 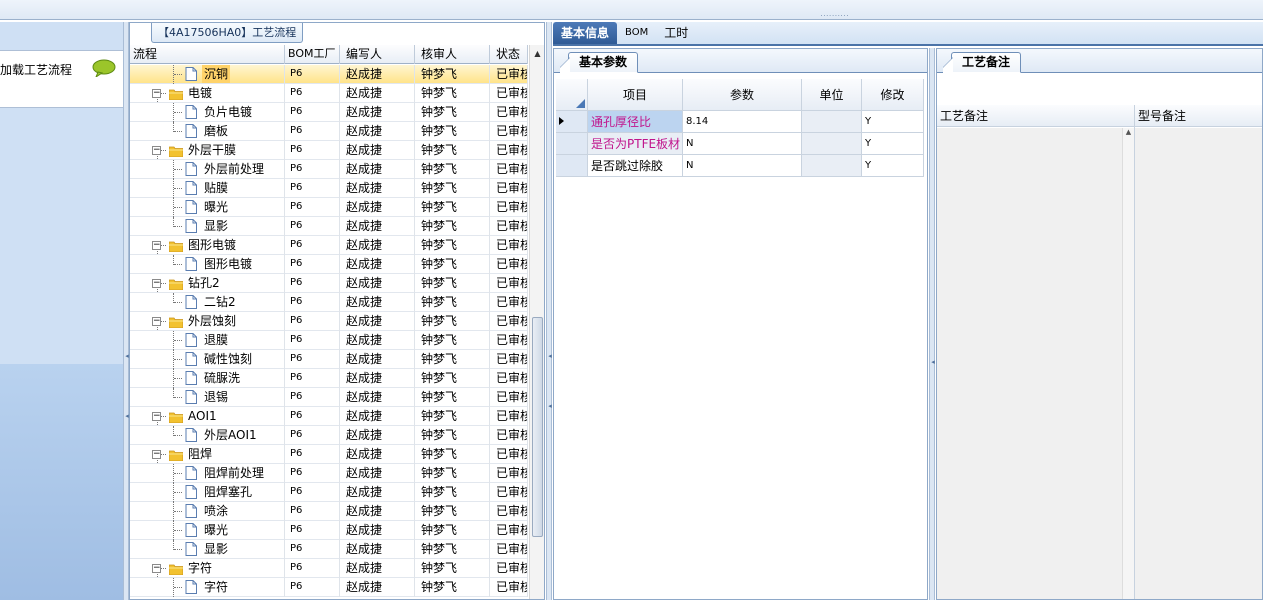 What do you see at coordinates (329, 378) in the screenshot?
I see `tree-item-row: 硫脲洗 P6赵成捷钟梦飞已审核` at bounding box center [329, 378].